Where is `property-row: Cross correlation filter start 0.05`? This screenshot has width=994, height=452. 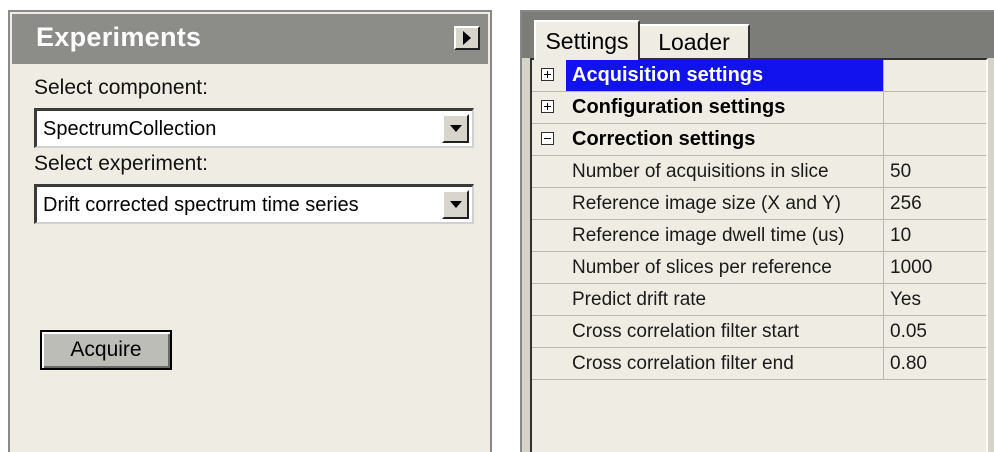 property-row: Cross correlation filter start 0.05 is located at coordinates (759, 332).